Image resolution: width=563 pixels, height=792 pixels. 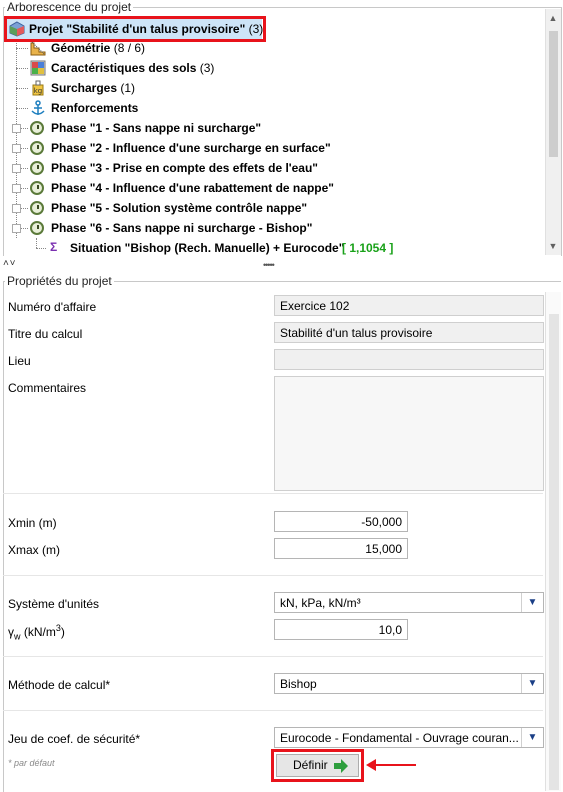 I want to click on methode-label: Méthode de calcul*, so click(x=59, y=685).